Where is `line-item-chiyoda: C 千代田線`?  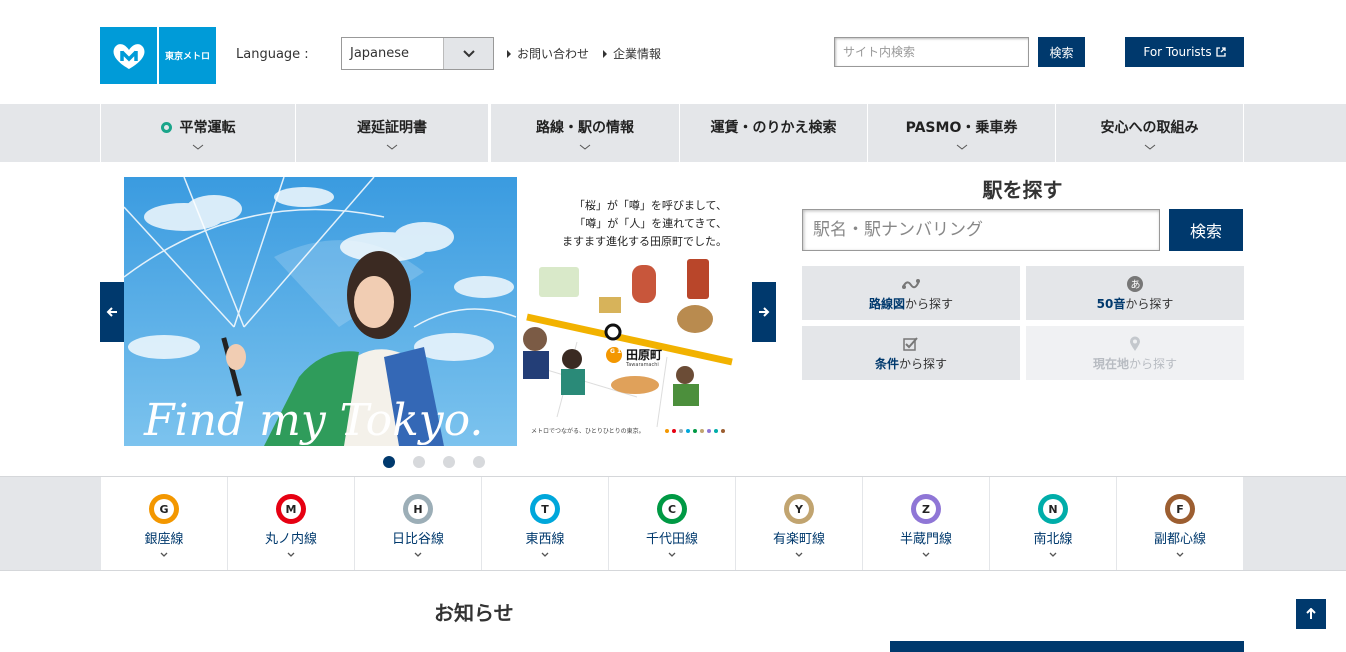 line-item-chiyoda: C 千代田線 is located at coordinates (672, 523).